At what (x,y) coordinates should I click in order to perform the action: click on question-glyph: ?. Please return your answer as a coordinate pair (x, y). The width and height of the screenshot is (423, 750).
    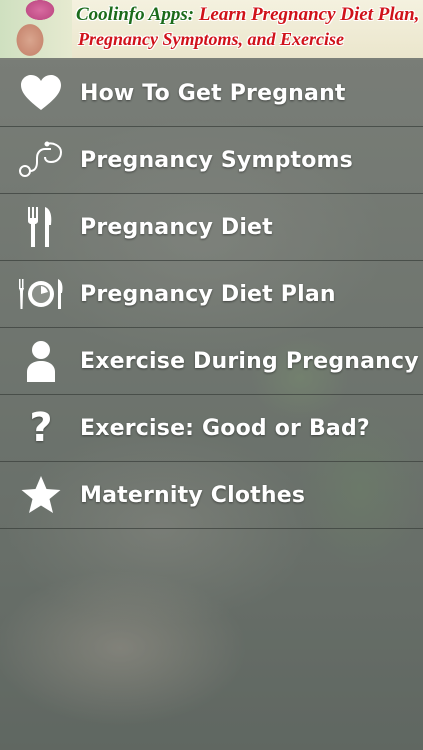
    Looking at the image, I should click on (41, 428).